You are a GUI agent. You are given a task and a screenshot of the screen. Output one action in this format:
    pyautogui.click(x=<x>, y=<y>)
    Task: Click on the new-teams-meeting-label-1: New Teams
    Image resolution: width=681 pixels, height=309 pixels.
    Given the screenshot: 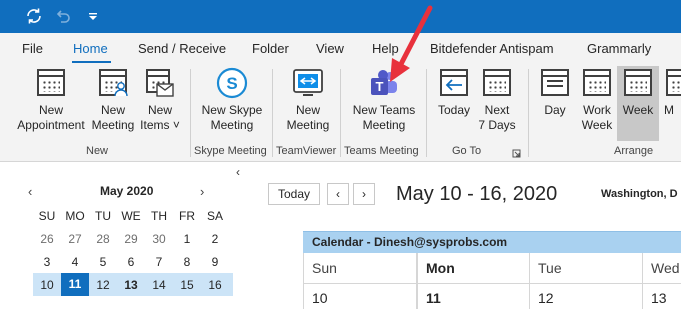 What is the action you would take?
    pyautogui.click(x=384, y=110)
    